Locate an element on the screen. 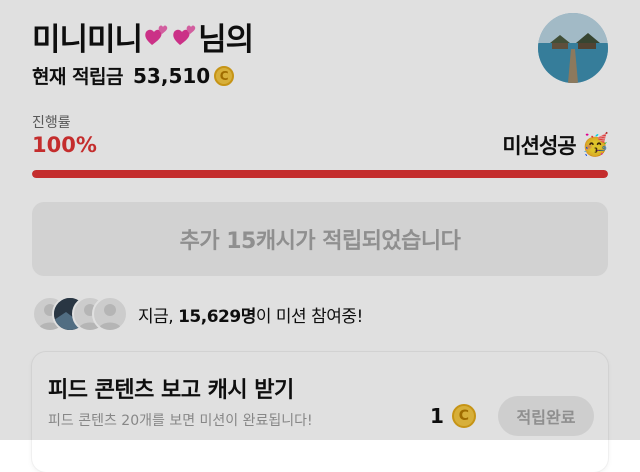 The width and height of the screenshot is (640, 472). participants-suffix: 이 미션 참여중! is located at coordinates (309, 316).